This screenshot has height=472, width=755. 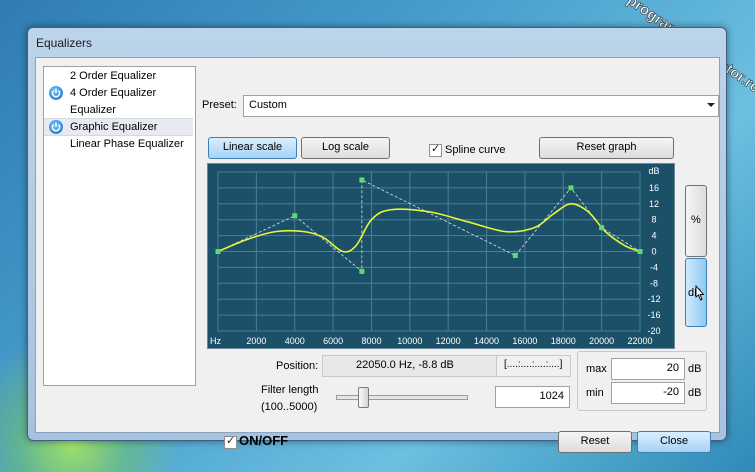 I want to click on spline-curve-label: Spline curve, so click(x=475, y=150).